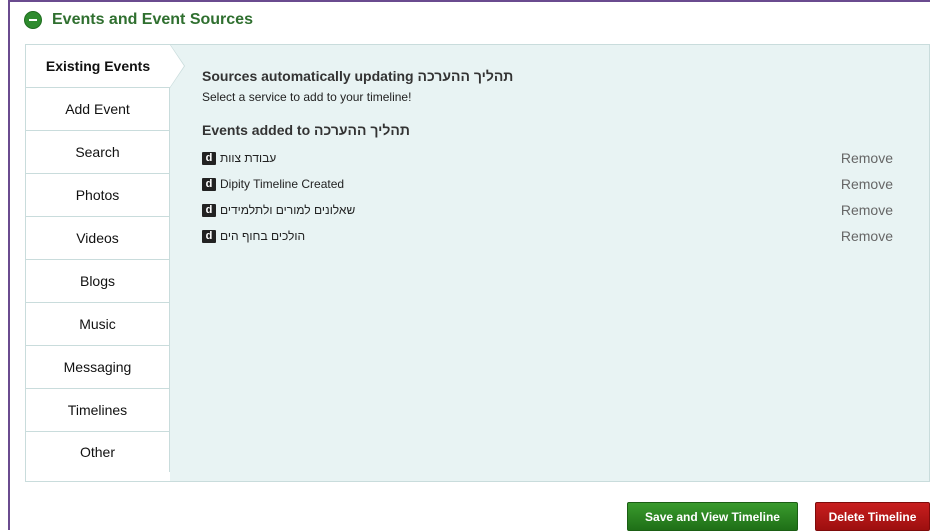 This screenshot has height=531, width=930. What do you see at coordinates (547, 210) in the screenshot?
I see `event-row: d שאלונים למורים ולתלמידים Remove` at bounding box center [547, 210].